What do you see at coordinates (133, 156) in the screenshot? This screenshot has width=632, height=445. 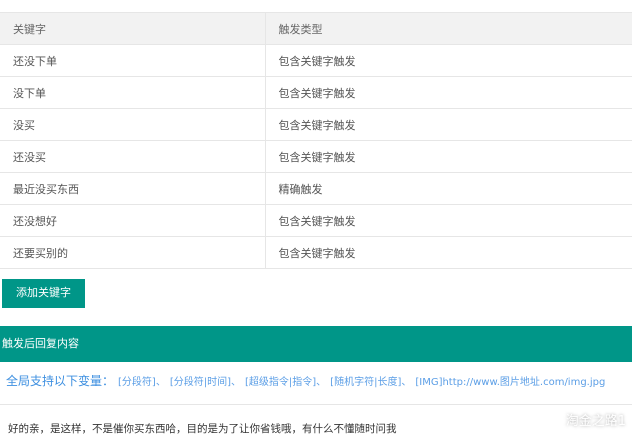 I see `keyword-cell: 还没买` at bounding box center [133, 156].